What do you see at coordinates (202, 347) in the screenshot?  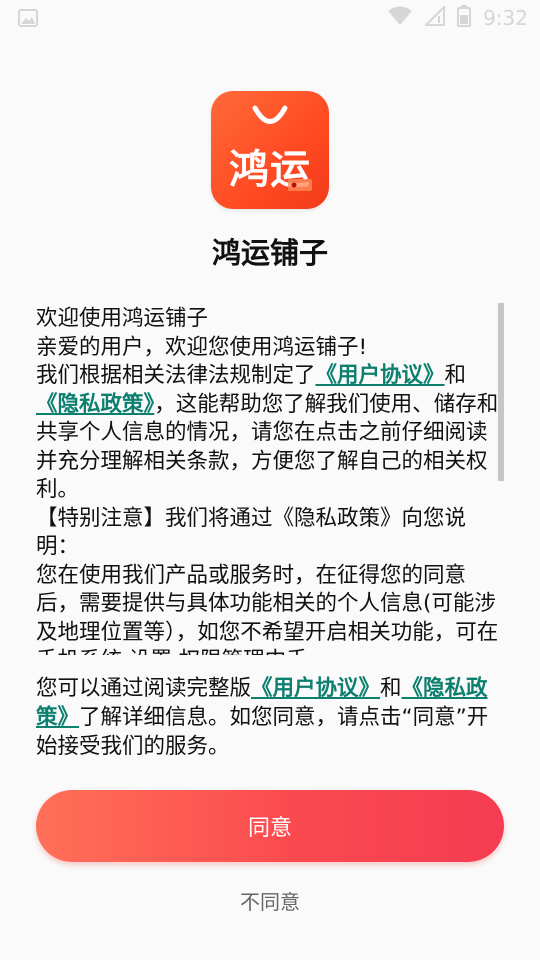 I see `policy-greeting: 亲爱的用户，欢迎您使用鸿运铺子!` at bounding box center [202, 347].